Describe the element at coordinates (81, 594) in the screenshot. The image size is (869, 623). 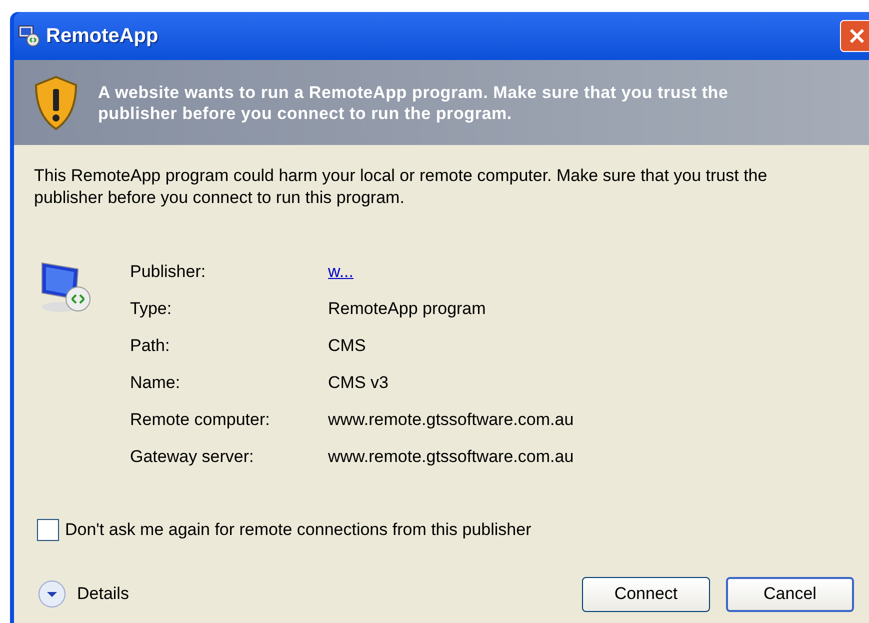
I see `details-toggle: Details` at that location.